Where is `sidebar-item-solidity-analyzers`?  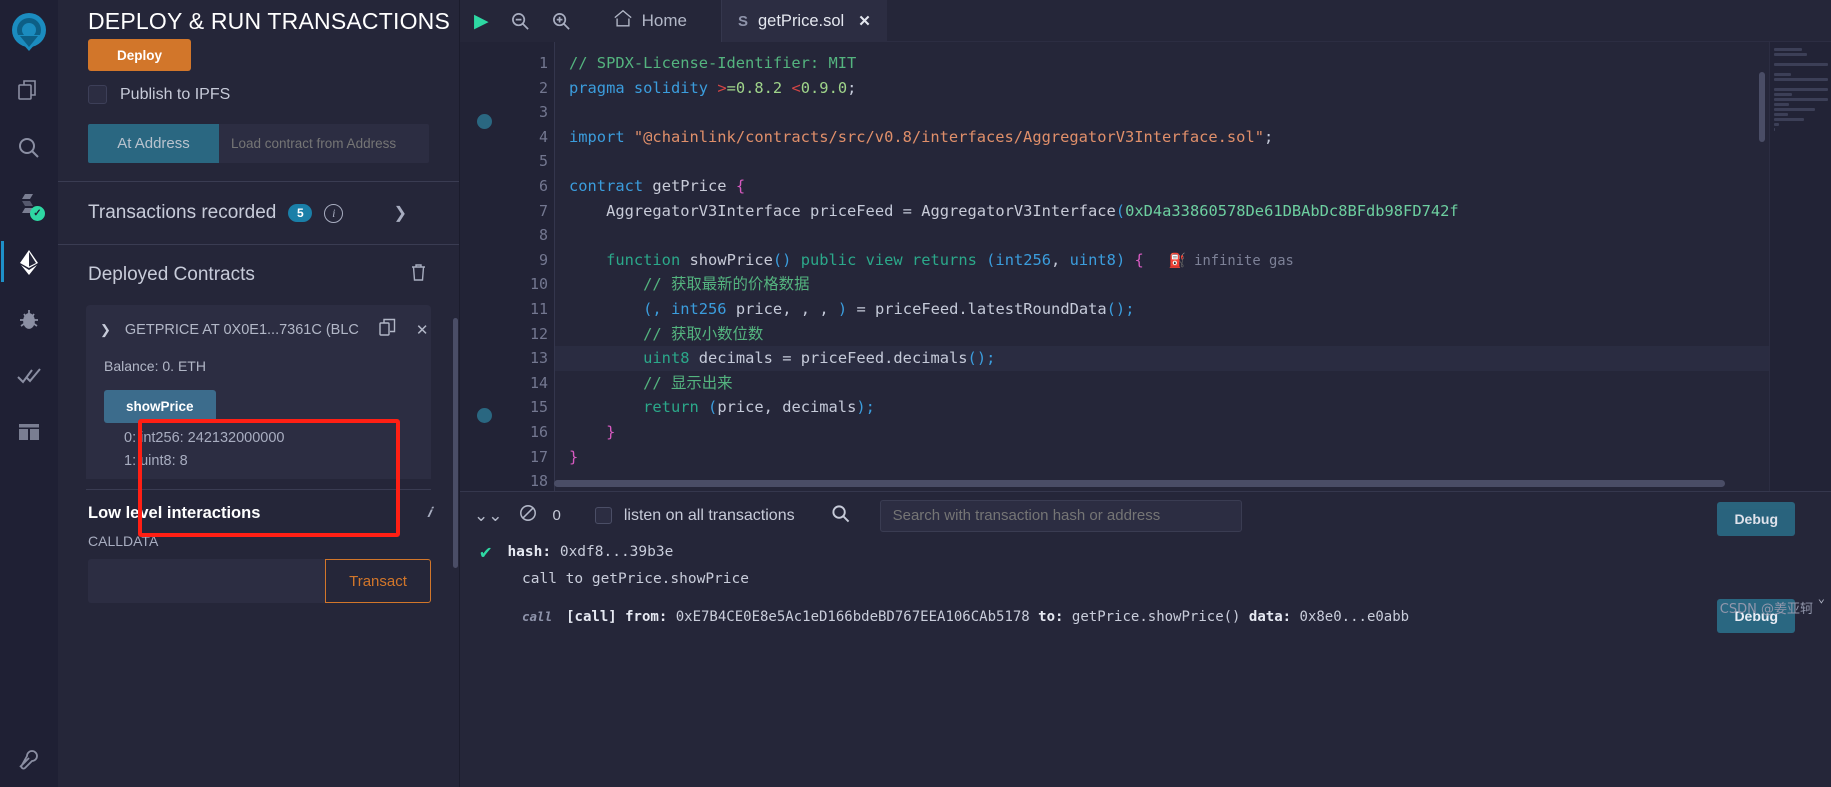 sidebar-item-solidity-analyzers is located at coordinates (29, 375).